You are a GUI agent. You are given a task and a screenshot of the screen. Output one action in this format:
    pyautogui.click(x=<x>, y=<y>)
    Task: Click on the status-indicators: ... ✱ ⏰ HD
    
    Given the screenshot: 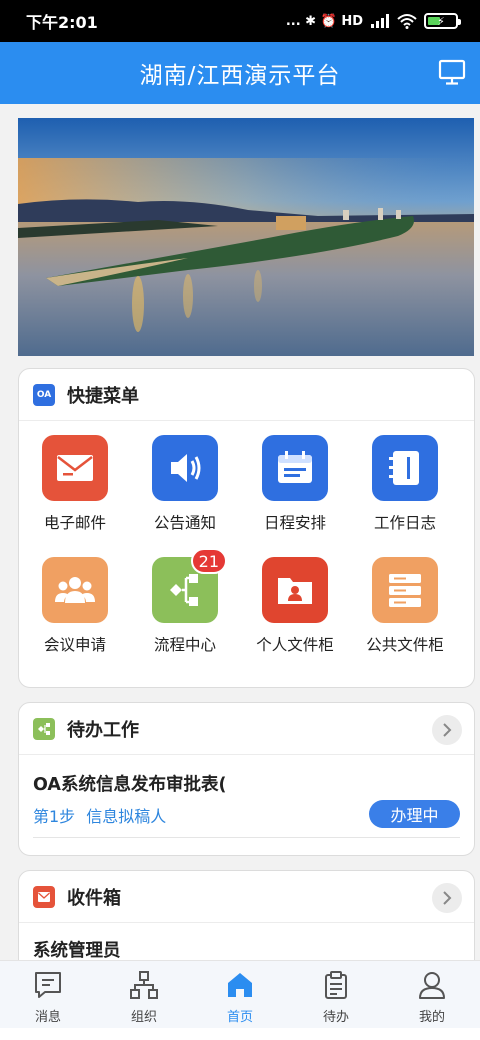 What is the action you would take?
    pyautogui.click(x=324, y=21)
    